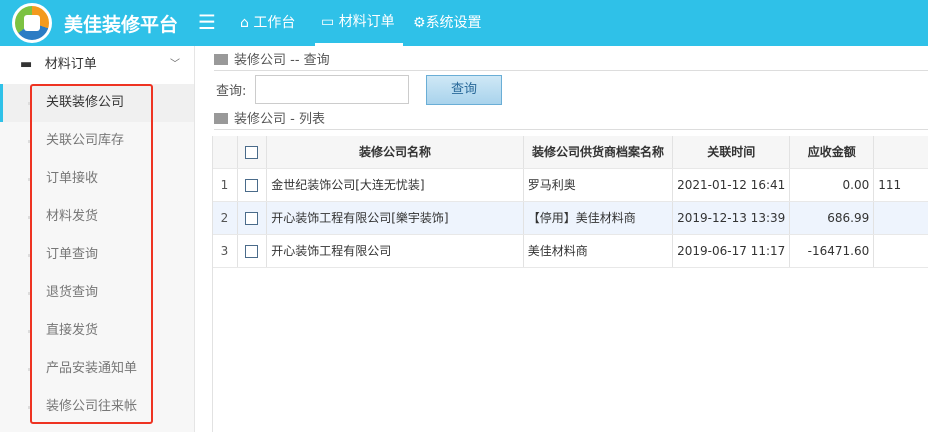 The width and height of the screenshot is (928, 432). I want to click on home-icon: ⌂, so click(244, 23).